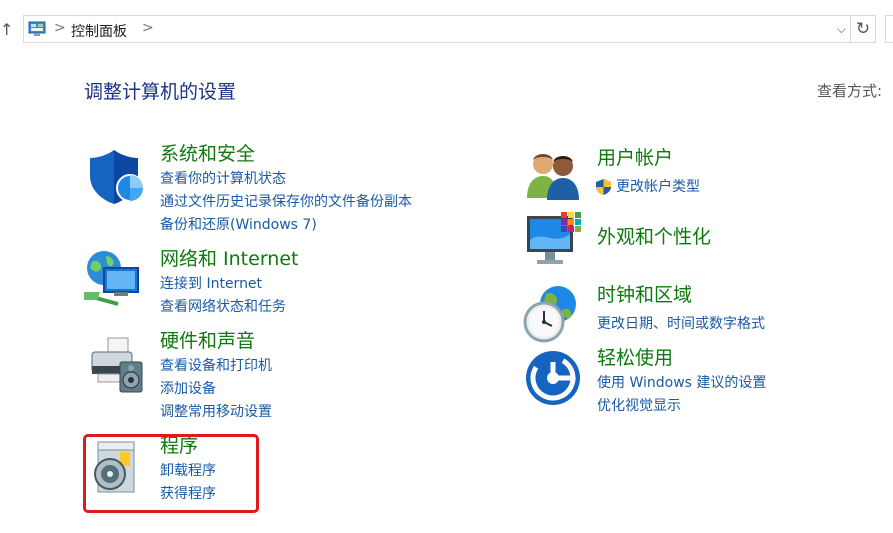 The width and height of the screenshot is (893, 533). Describe the element at coordinates (216, 412) in the screenshot. I see `link-mobility-settings: 调整常用移动设置` at that location.